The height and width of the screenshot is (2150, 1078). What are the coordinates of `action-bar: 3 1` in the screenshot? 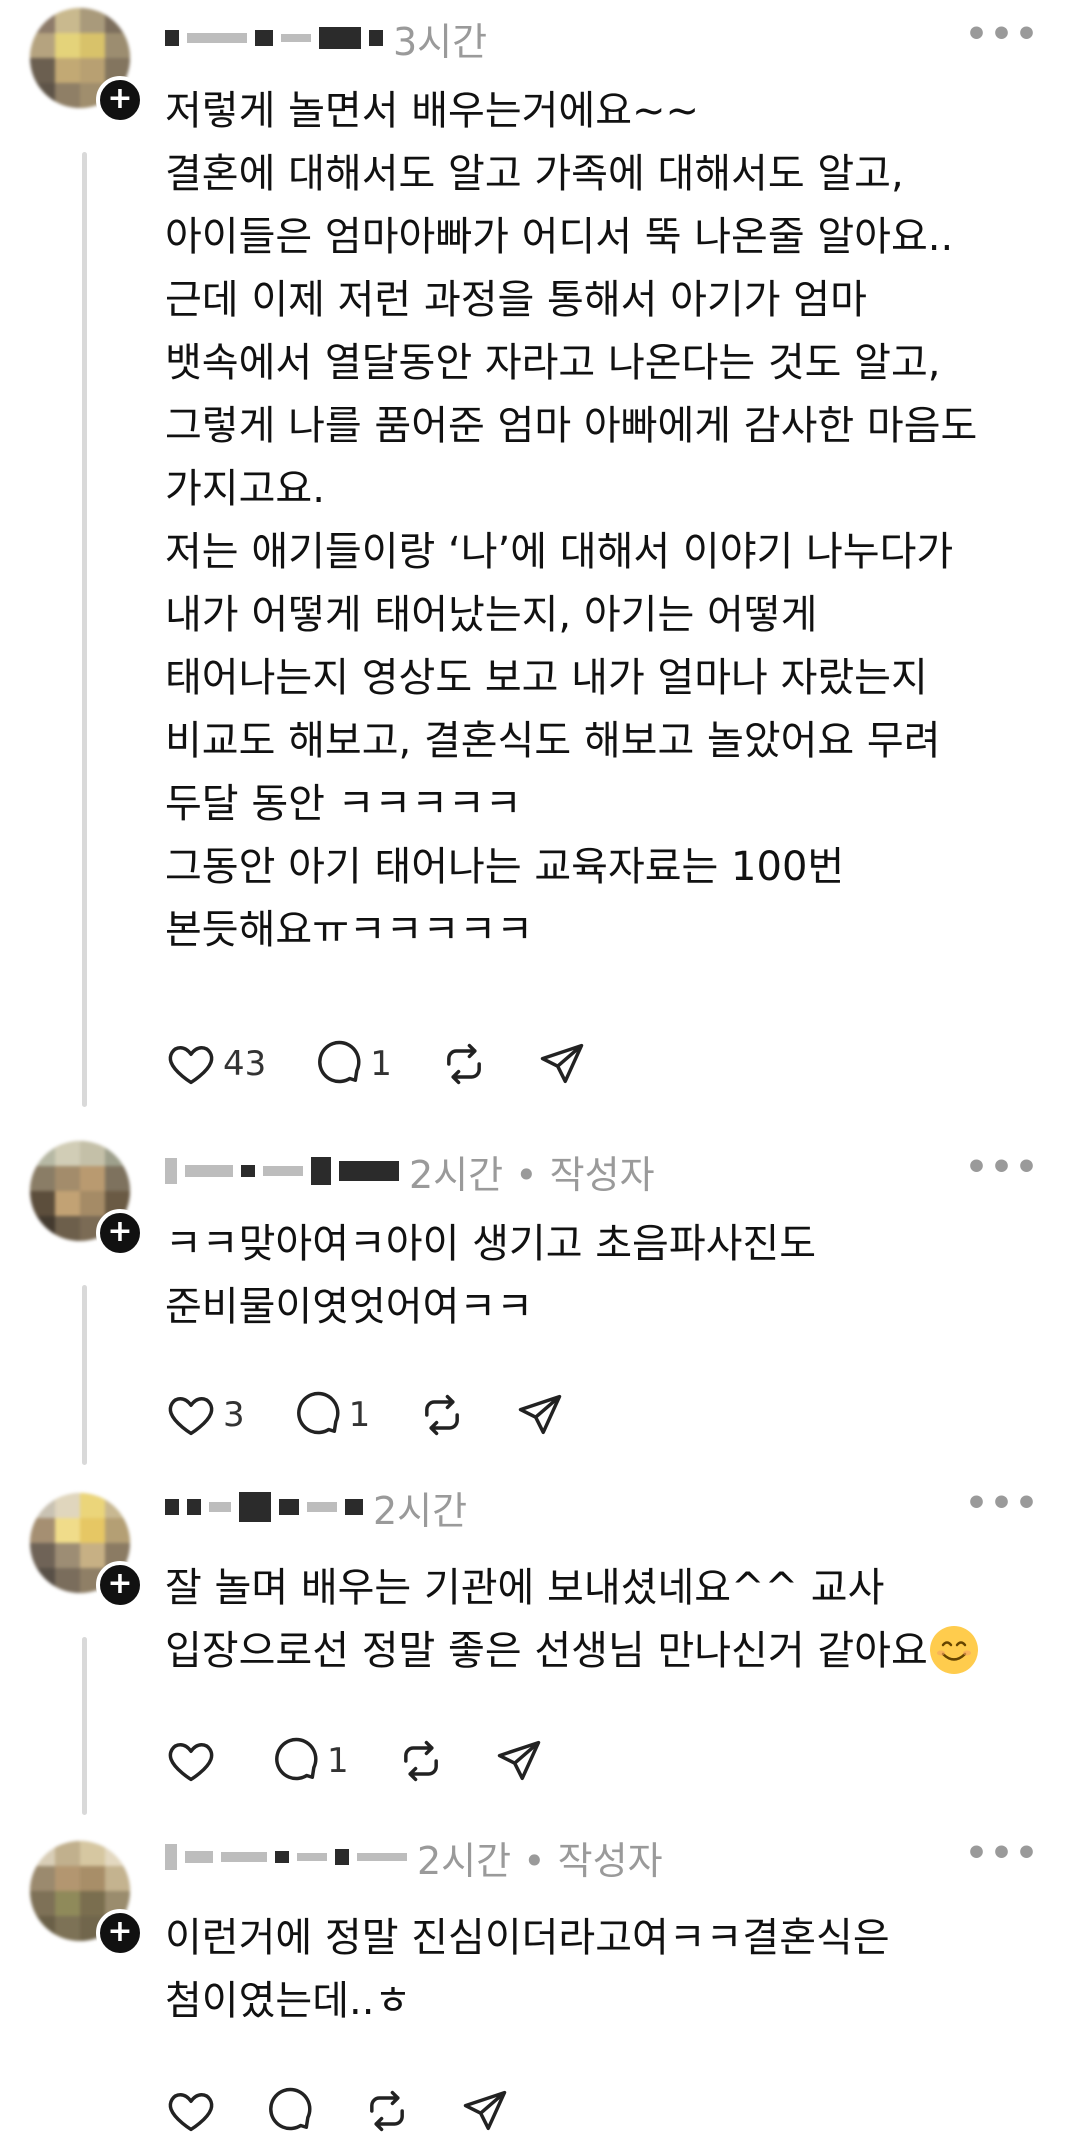 It's located at (388, 1415).